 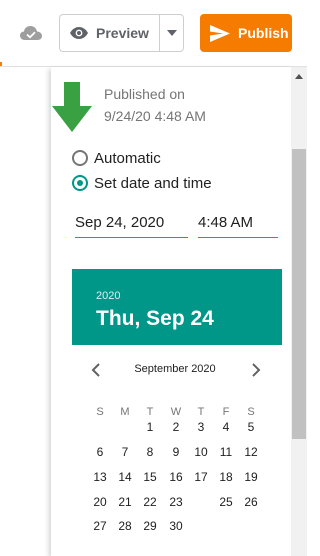 I want to click on calendar-day: 21, so click(x=125, y=502).